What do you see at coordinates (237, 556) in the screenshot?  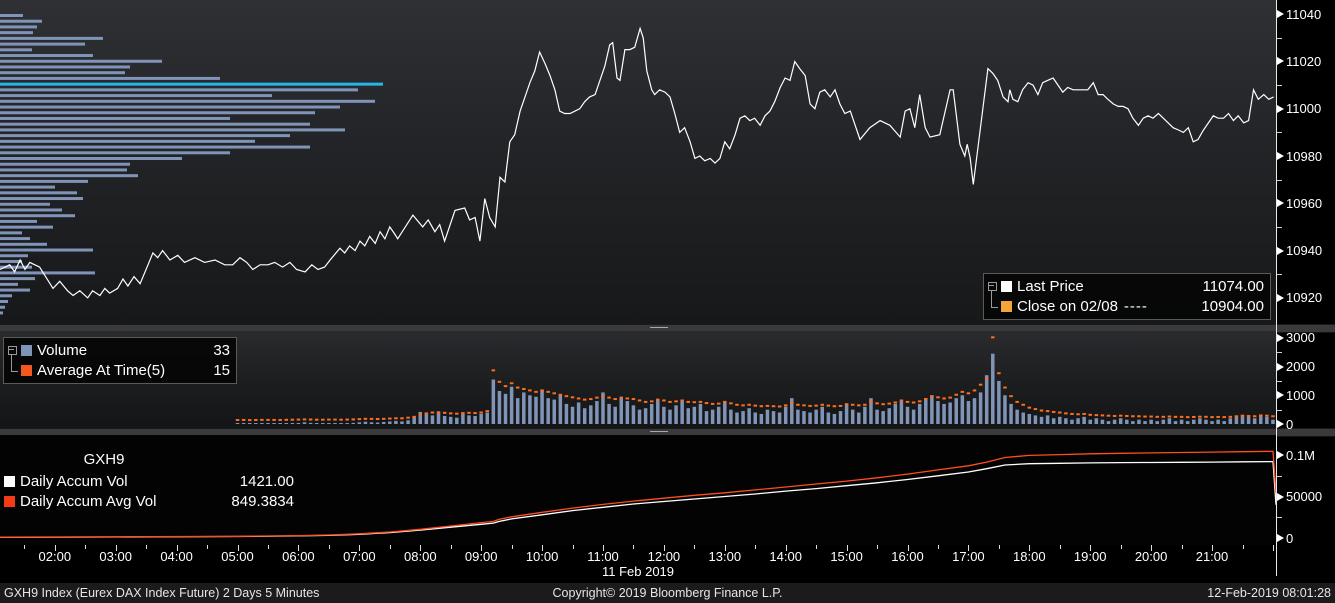 I see `x-axis-hour-label: 05:00` at bounding box center [237, 556].